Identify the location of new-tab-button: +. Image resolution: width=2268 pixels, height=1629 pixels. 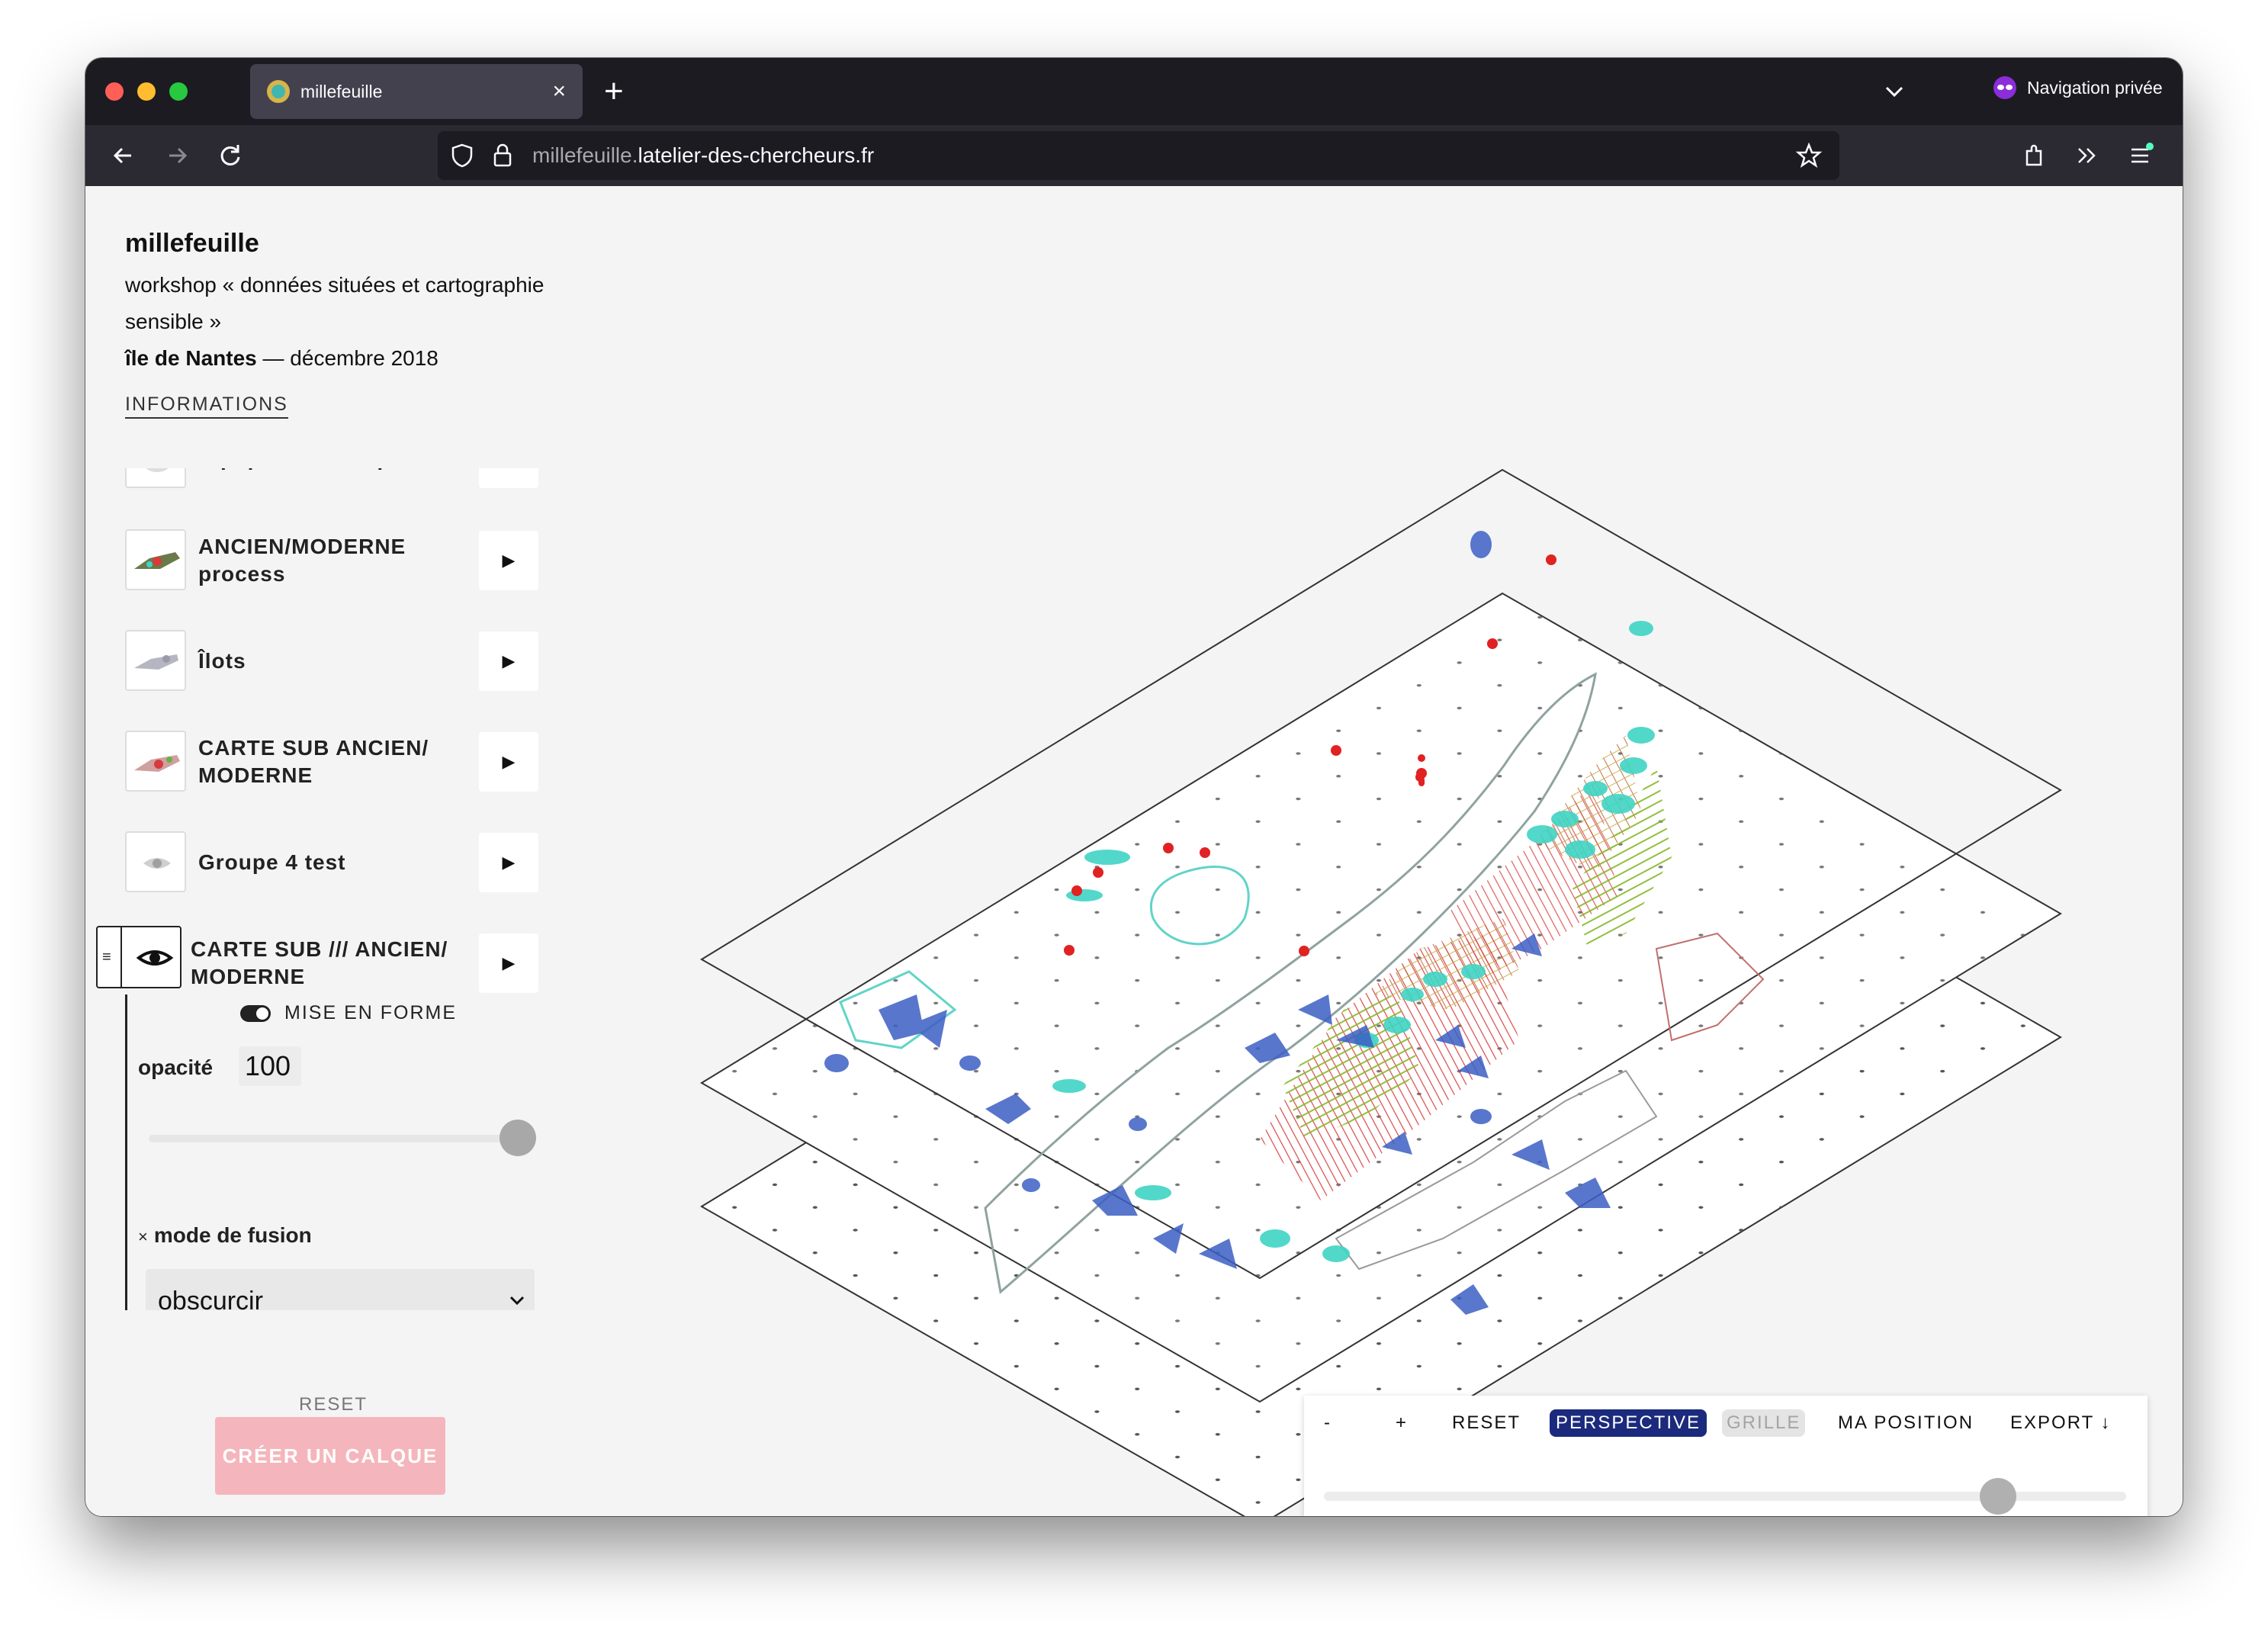
(614, 91).